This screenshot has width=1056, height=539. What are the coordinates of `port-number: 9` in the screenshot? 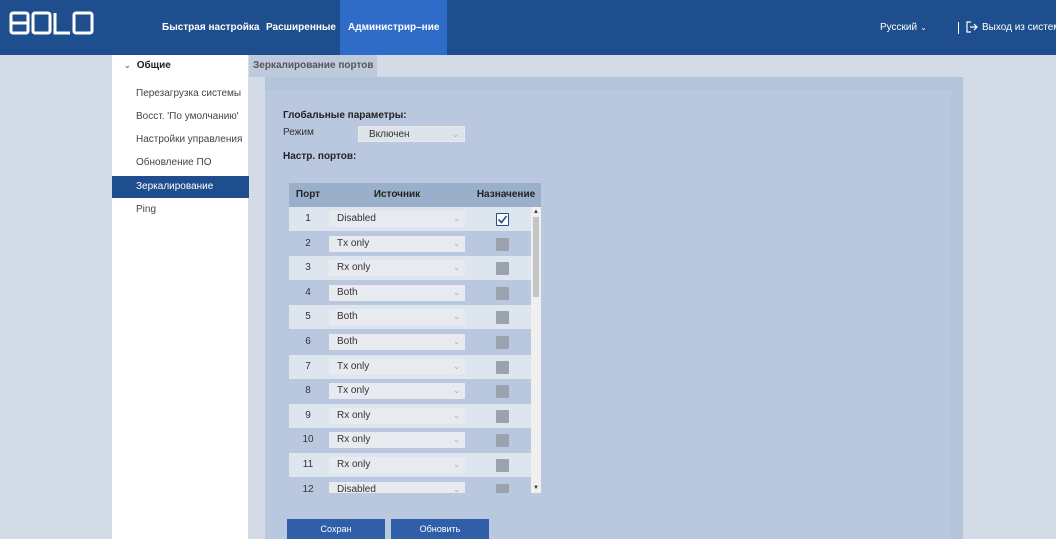 It's located at (308, 415).